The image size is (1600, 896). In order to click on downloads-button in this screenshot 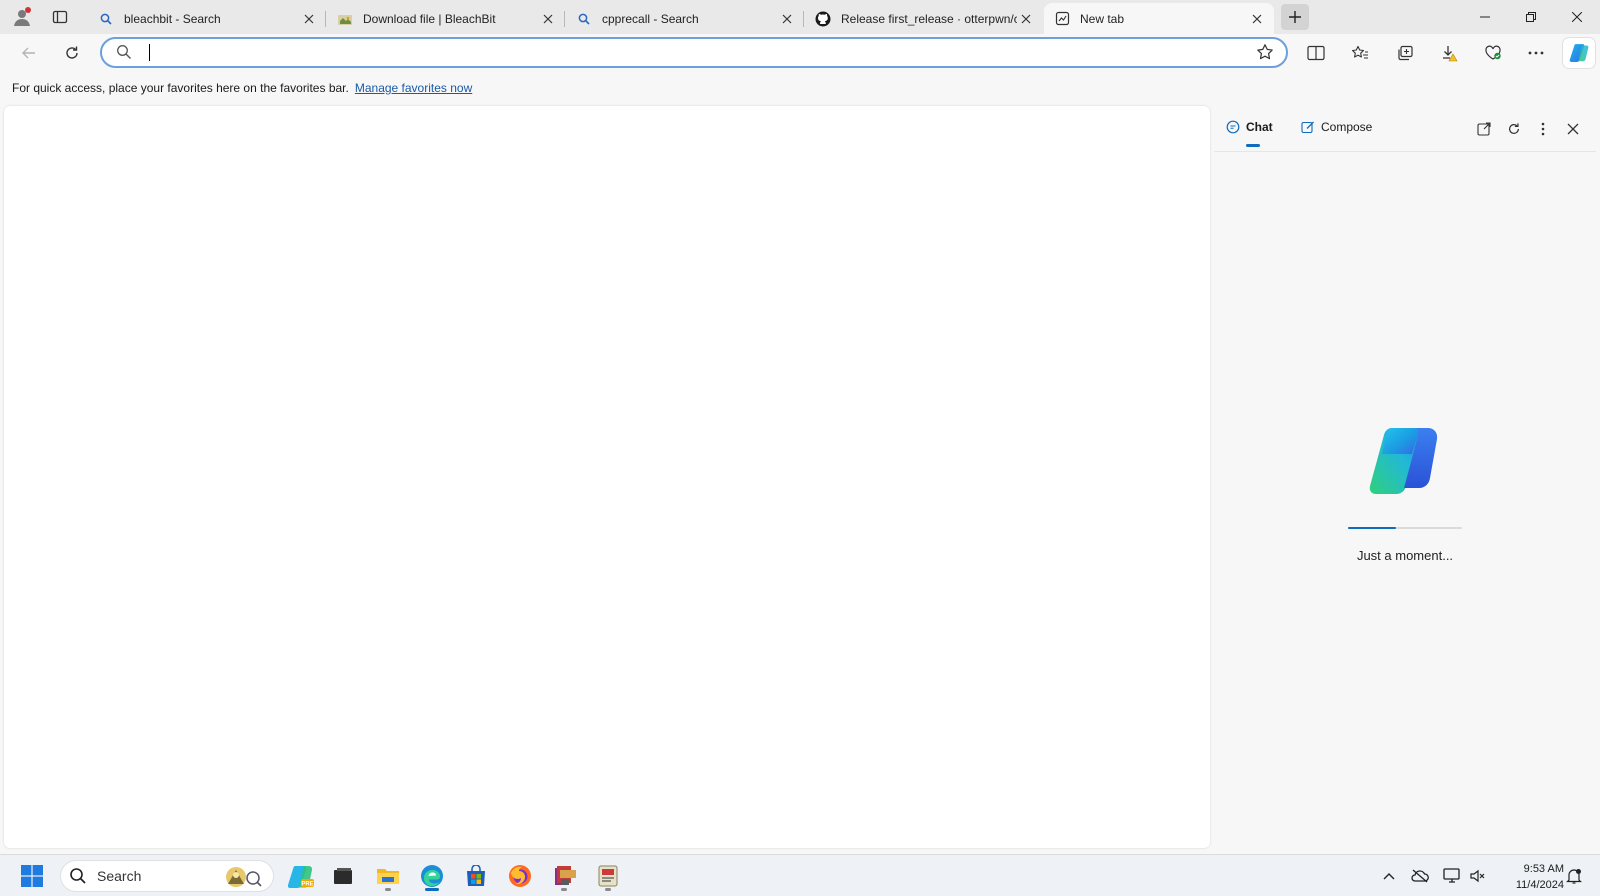, I will do `click(1449, 53)`.